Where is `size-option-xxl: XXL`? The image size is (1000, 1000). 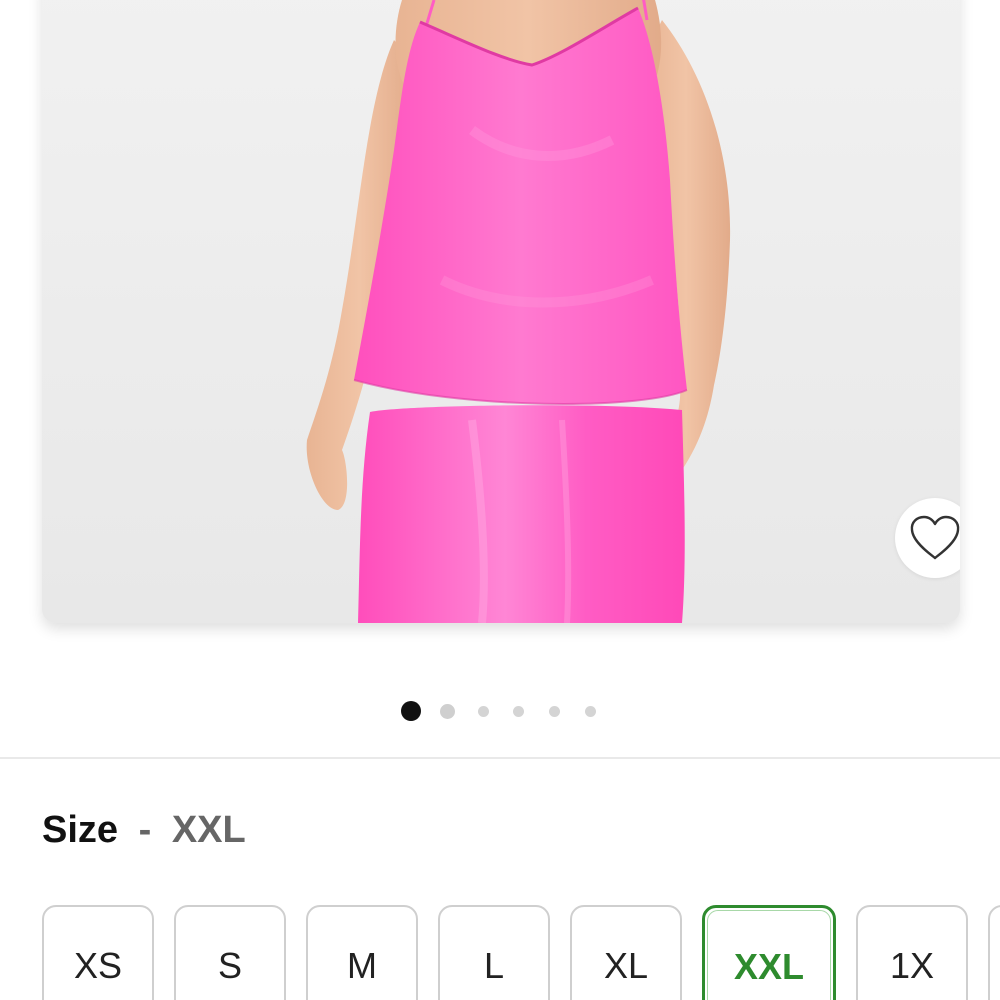 size-option-xxl: XXL is located at coordinates (769, 952).